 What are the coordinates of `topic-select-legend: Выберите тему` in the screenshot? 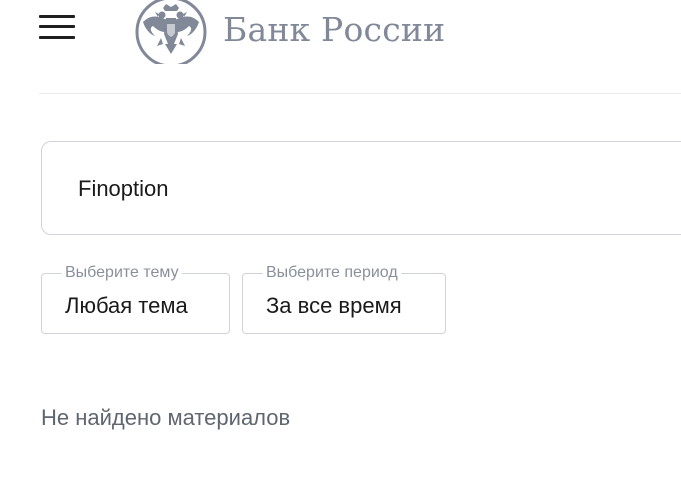 It's located at (122, 273).